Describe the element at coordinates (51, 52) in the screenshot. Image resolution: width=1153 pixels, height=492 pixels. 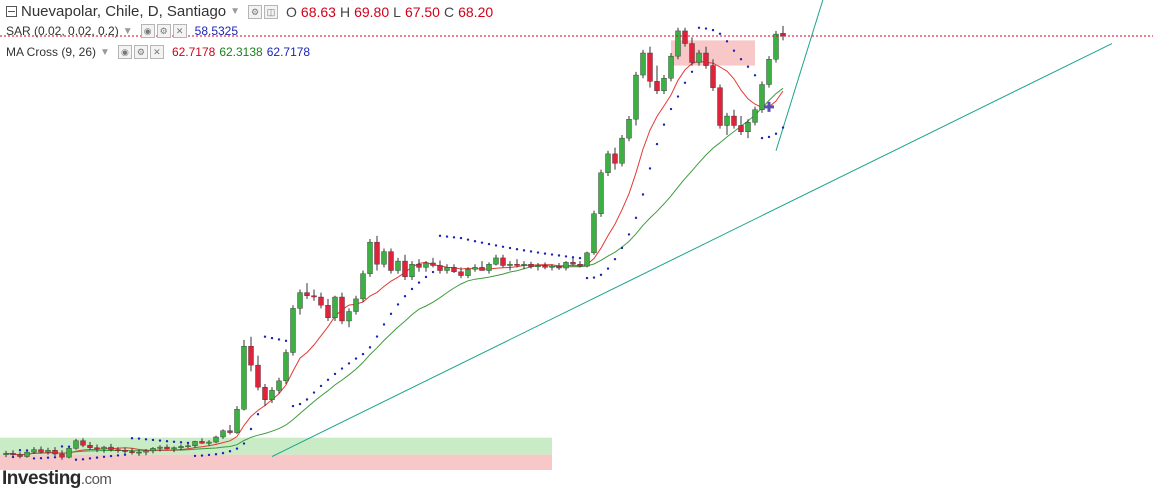
I see `ma-cross-label: MA Cross (9, 26)` at that location.